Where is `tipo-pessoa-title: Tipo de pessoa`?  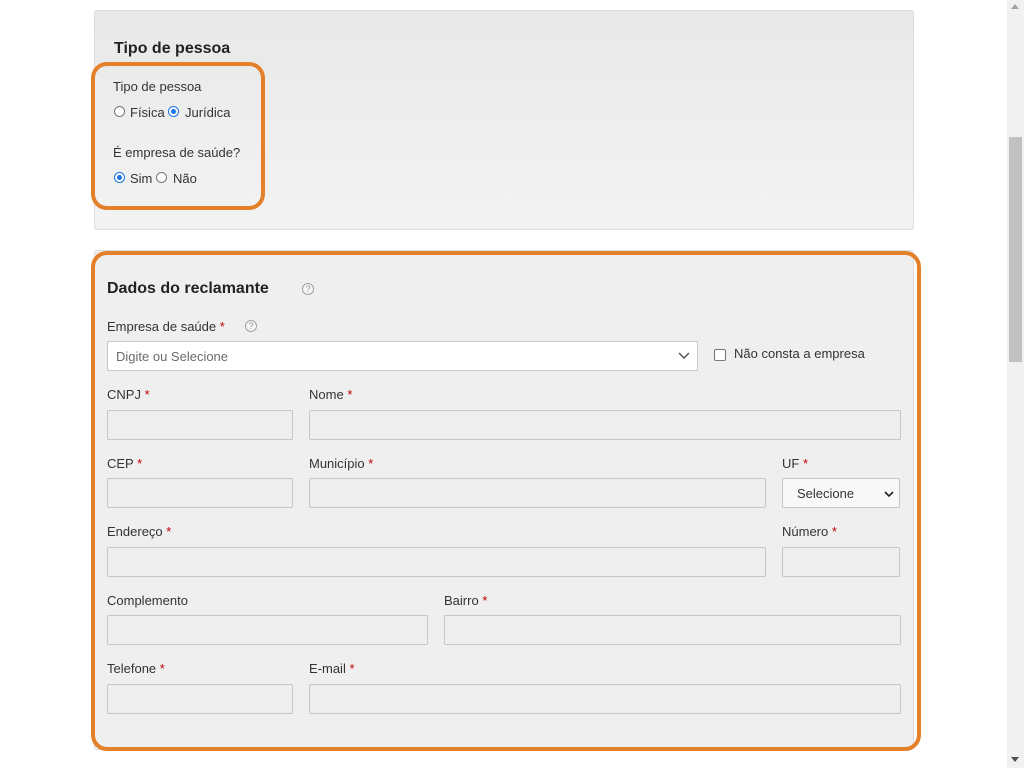 tipo-pessoa-title: Tipo de pessoa is located at coordinates (172, 48).